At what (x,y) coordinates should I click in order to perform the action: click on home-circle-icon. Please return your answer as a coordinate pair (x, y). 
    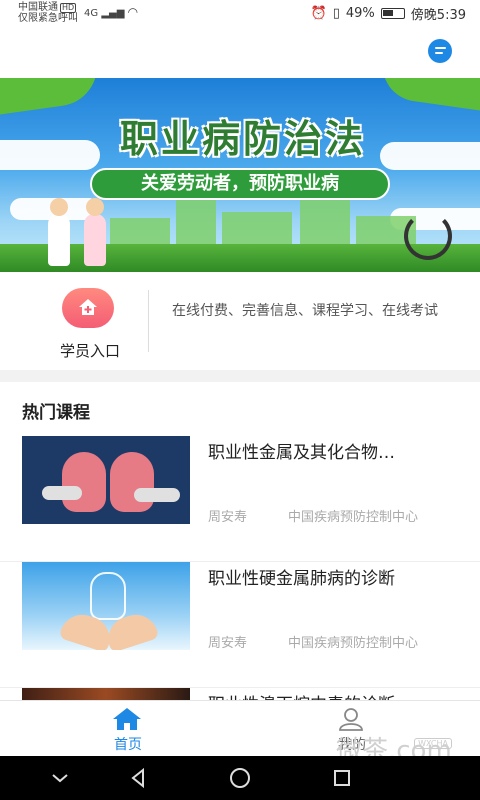
    Looking at the image, I should click on (240, 778).